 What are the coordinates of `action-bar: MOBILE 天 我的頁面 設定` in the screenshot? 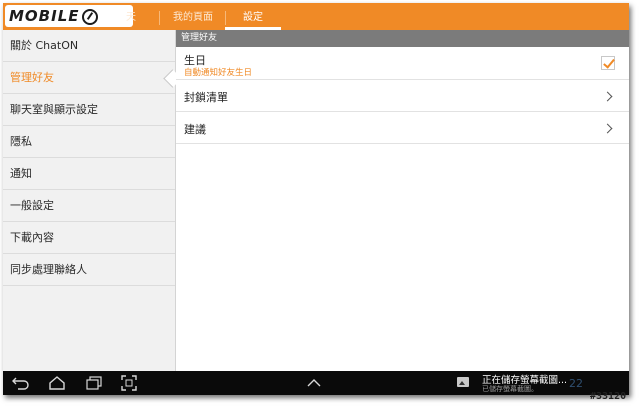 It's located at (316, 16).